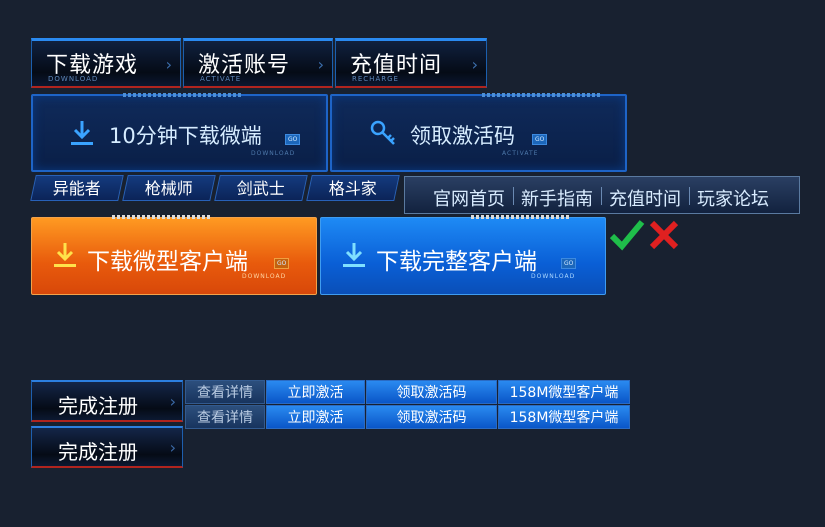  Describe the element at coordinates (73, 79) in the screenshot. I see `tab-subtitle: DOWNLOAD` at that location.